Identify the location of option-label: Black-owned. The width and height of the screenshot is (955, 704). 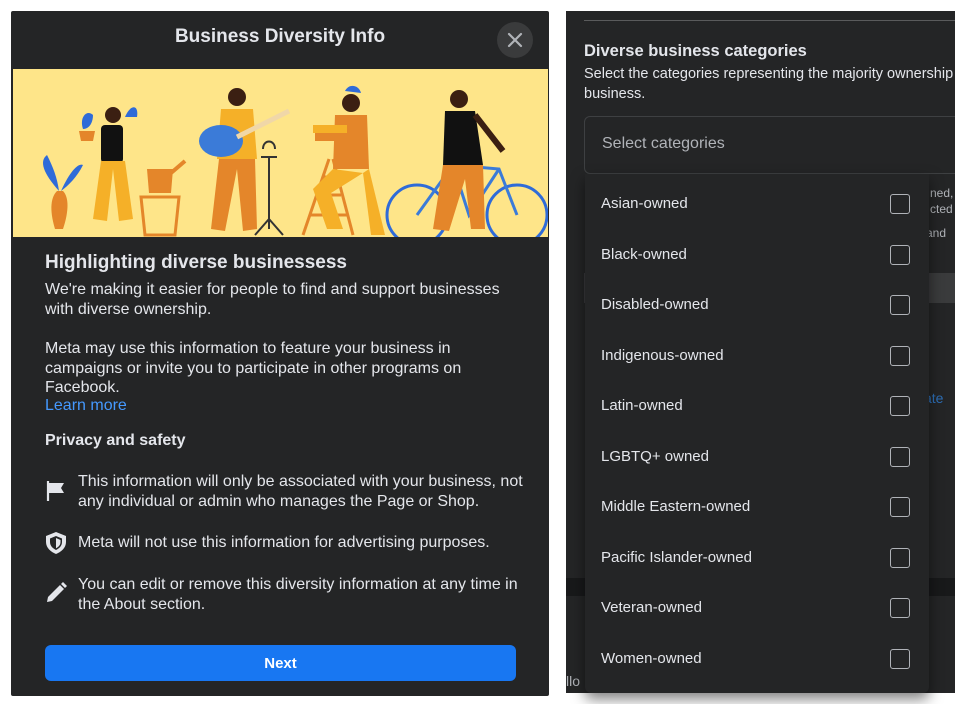
(644, 254).